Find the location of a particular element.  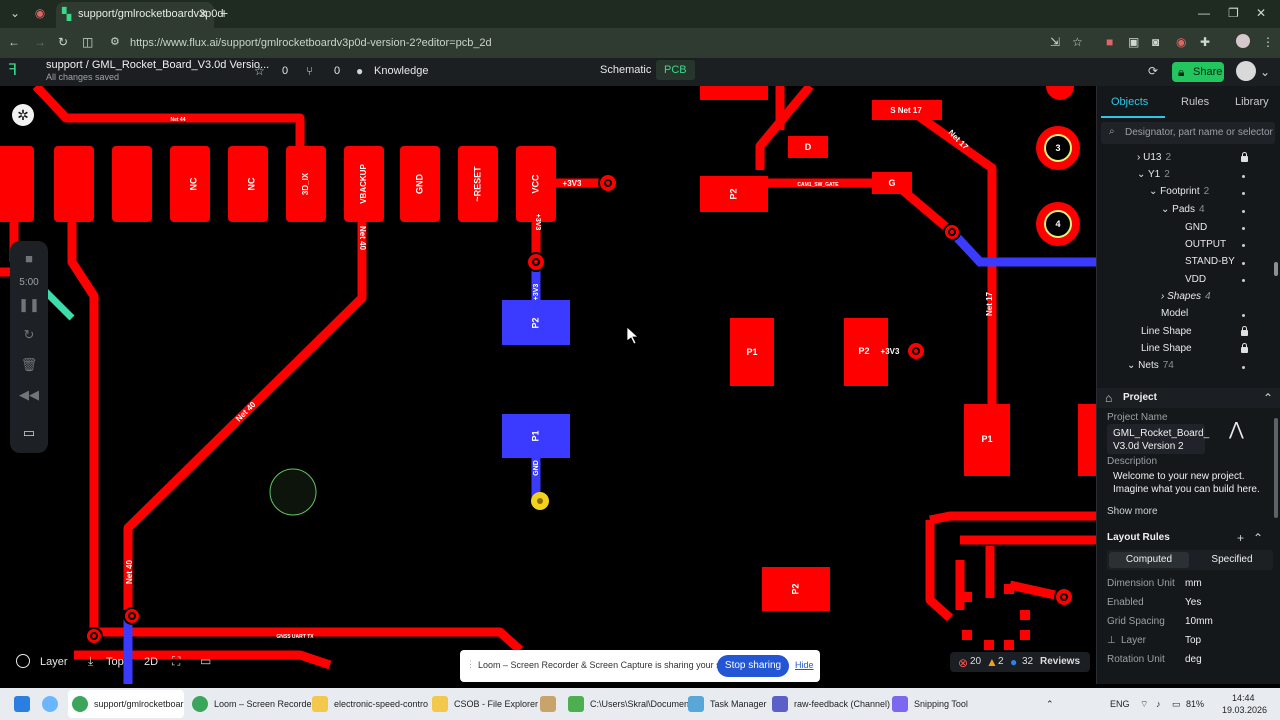

share-button: 🔒︎ Share is located at coordinates (1198, 72).